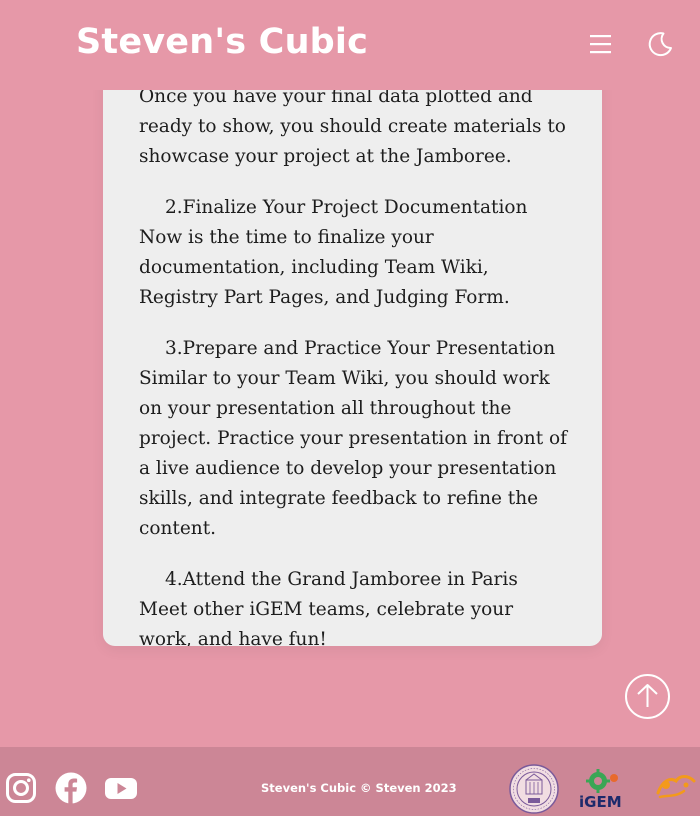 The height and width of the screenshot is (816, 700). I want to click on moon-icon, so click(660, 44).